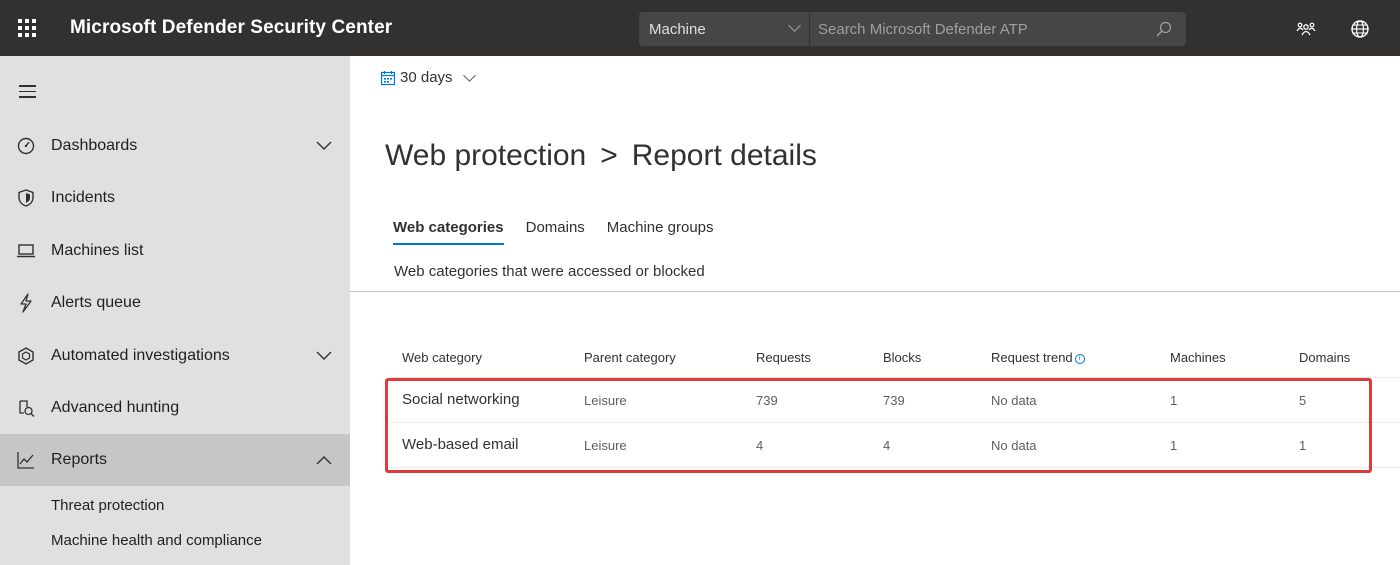  Describe the element at coordinates (175, 460) in the screenshot. I see `sidebar-item-reports: Reports` at that location.